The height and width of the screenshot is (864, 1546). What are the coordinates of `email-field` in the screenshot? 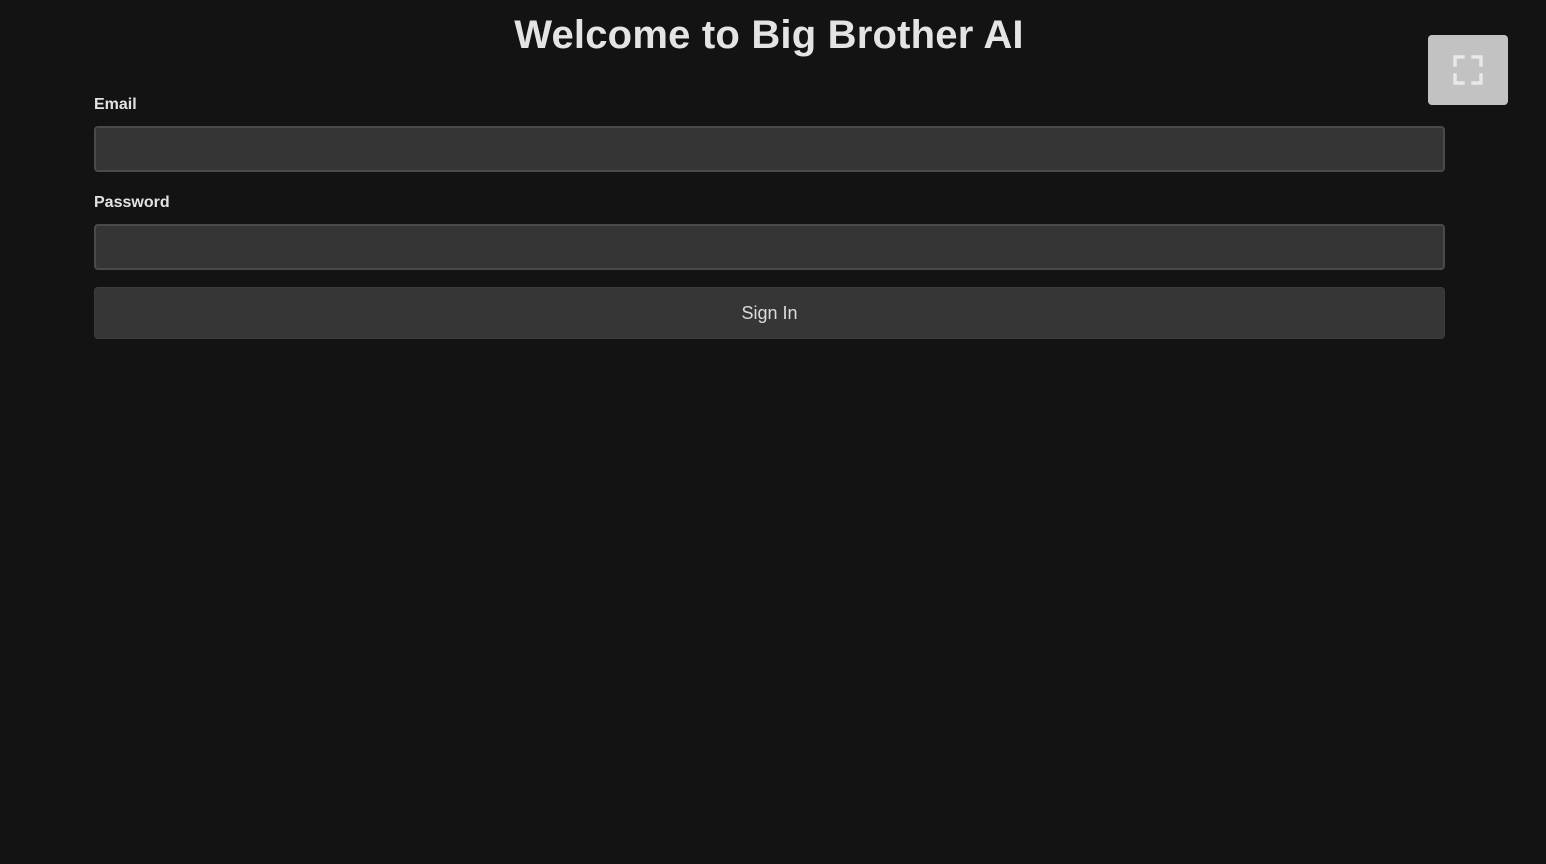 It's located at (769, 149).